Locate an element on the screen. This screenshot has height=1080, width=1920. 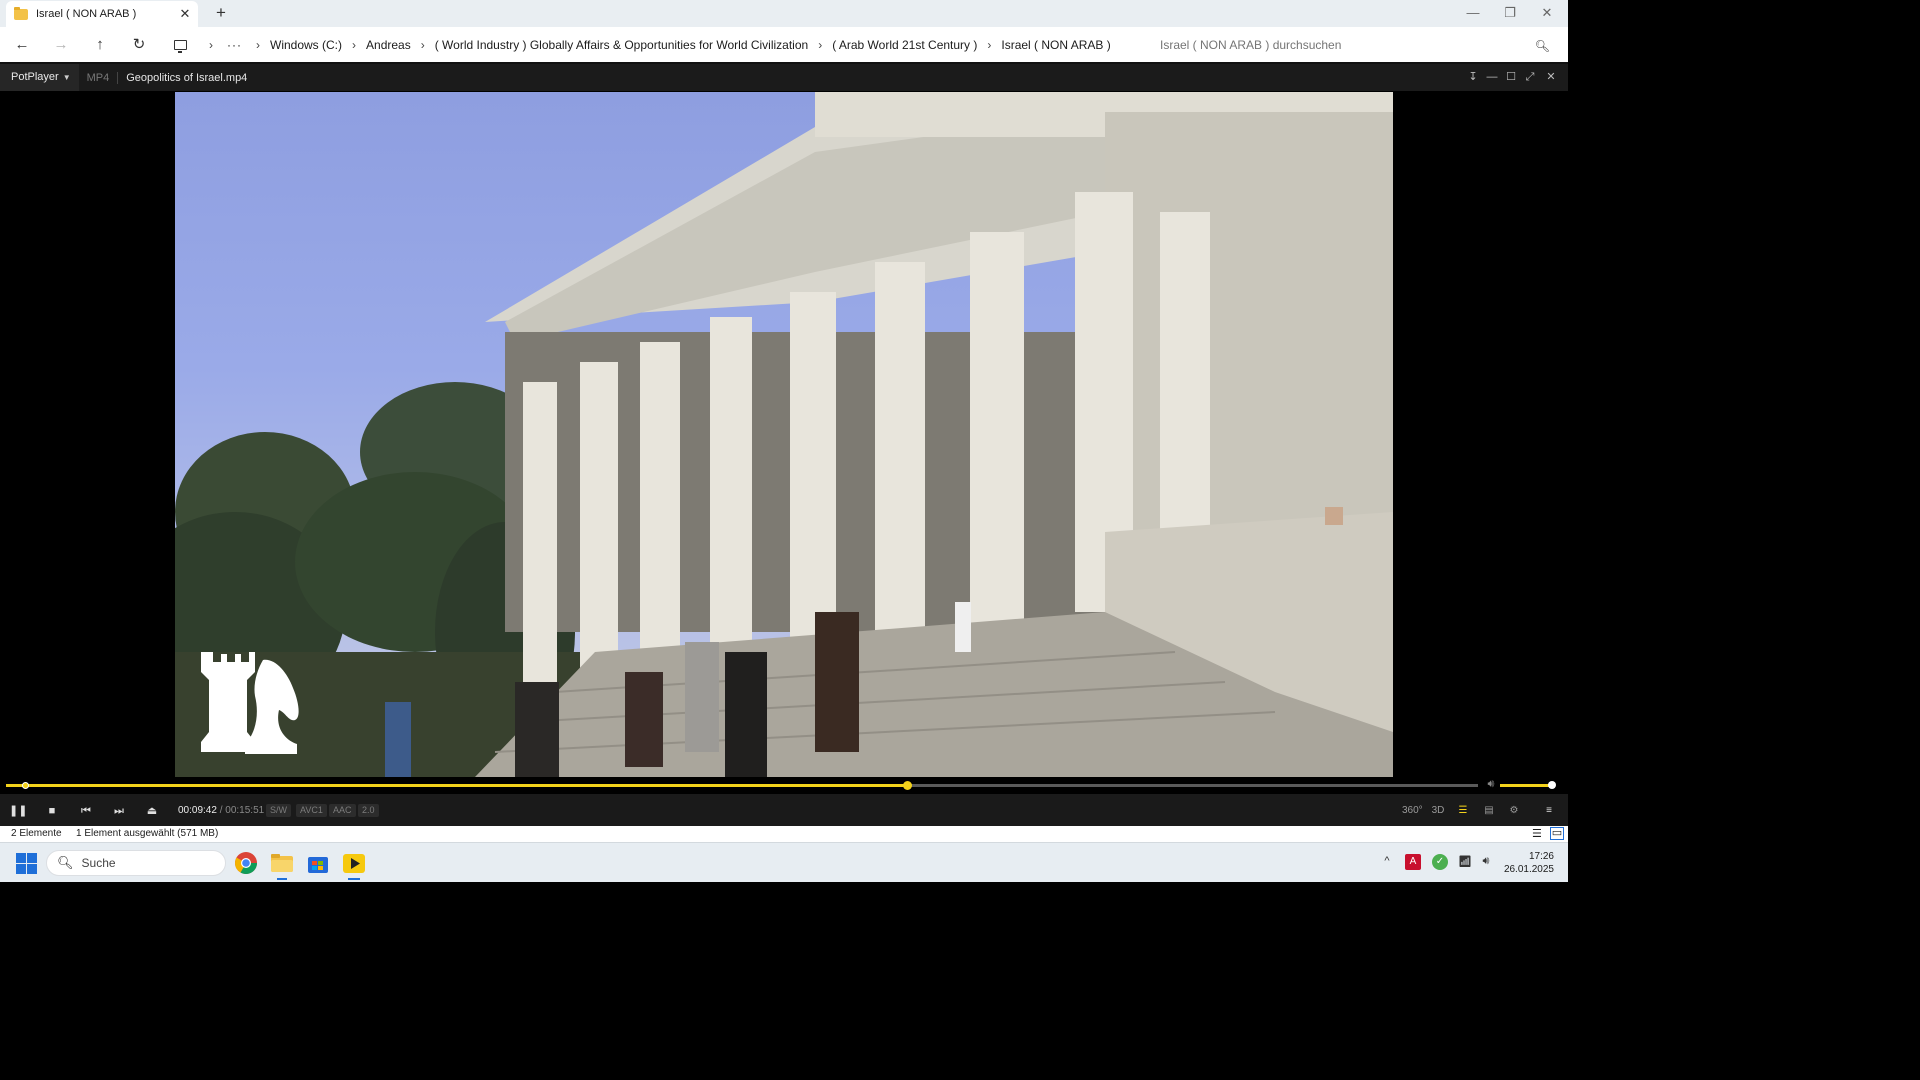
chevron-down-icon: ▼ is located at coordinates (66, 77).